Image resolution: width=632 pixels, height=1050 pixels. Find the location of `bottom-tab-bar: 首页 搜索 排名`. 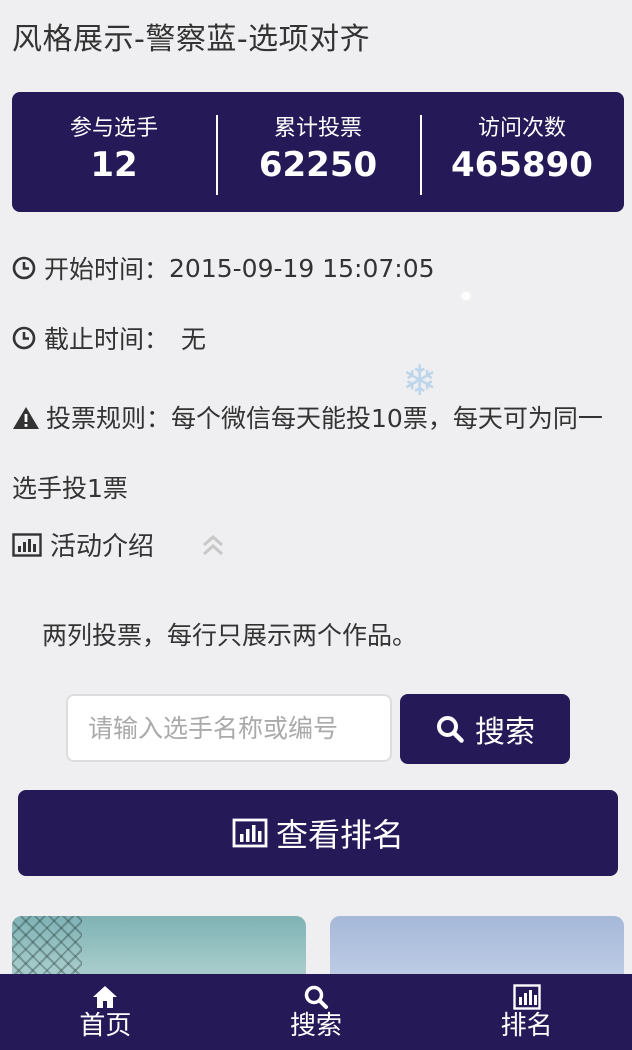

bottom-tab-bar: 首页 搜索 排名 is located at coordinates (316, 1012).